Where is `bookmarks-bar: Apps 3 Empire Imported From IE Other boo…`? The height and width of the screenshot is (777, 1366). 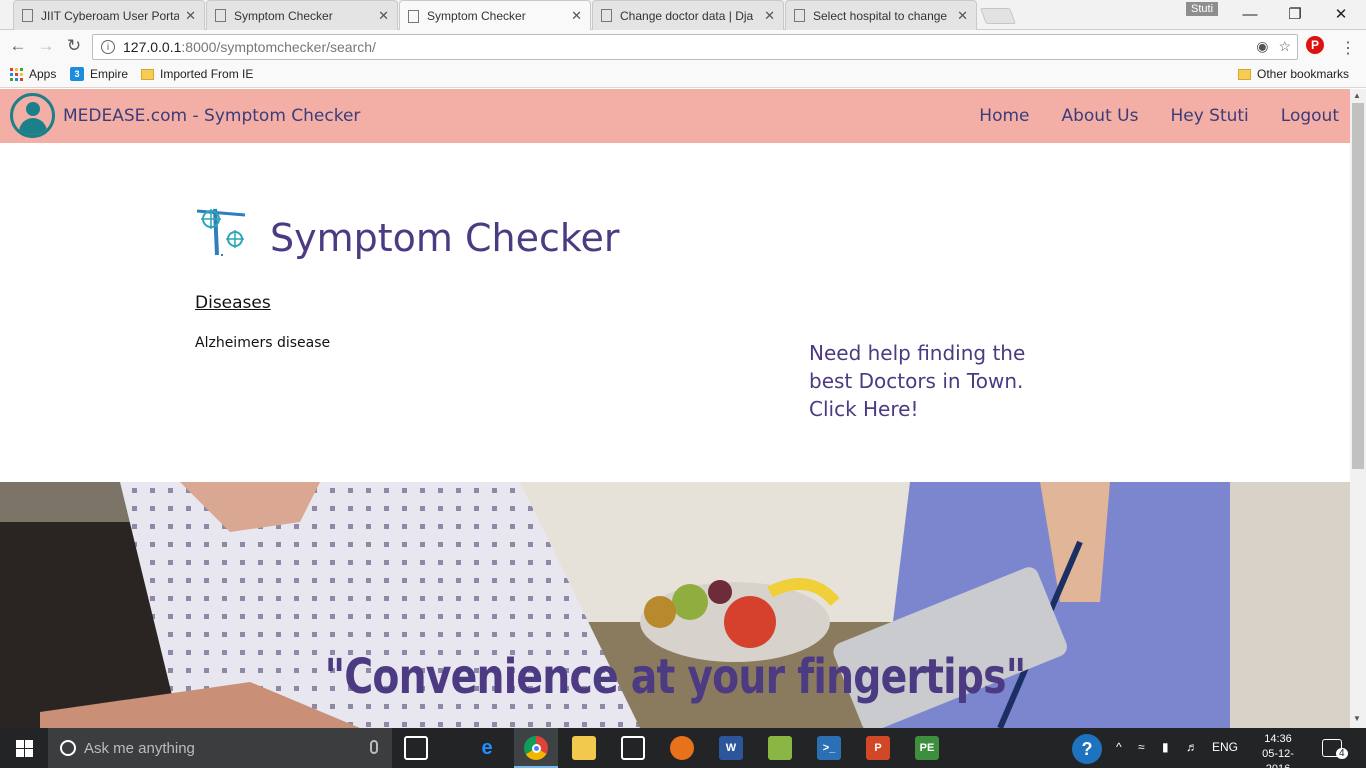
bookmarks-bar: Apps 3 Empire Imported From IE Other boo… is located at coordinates (683, 75).